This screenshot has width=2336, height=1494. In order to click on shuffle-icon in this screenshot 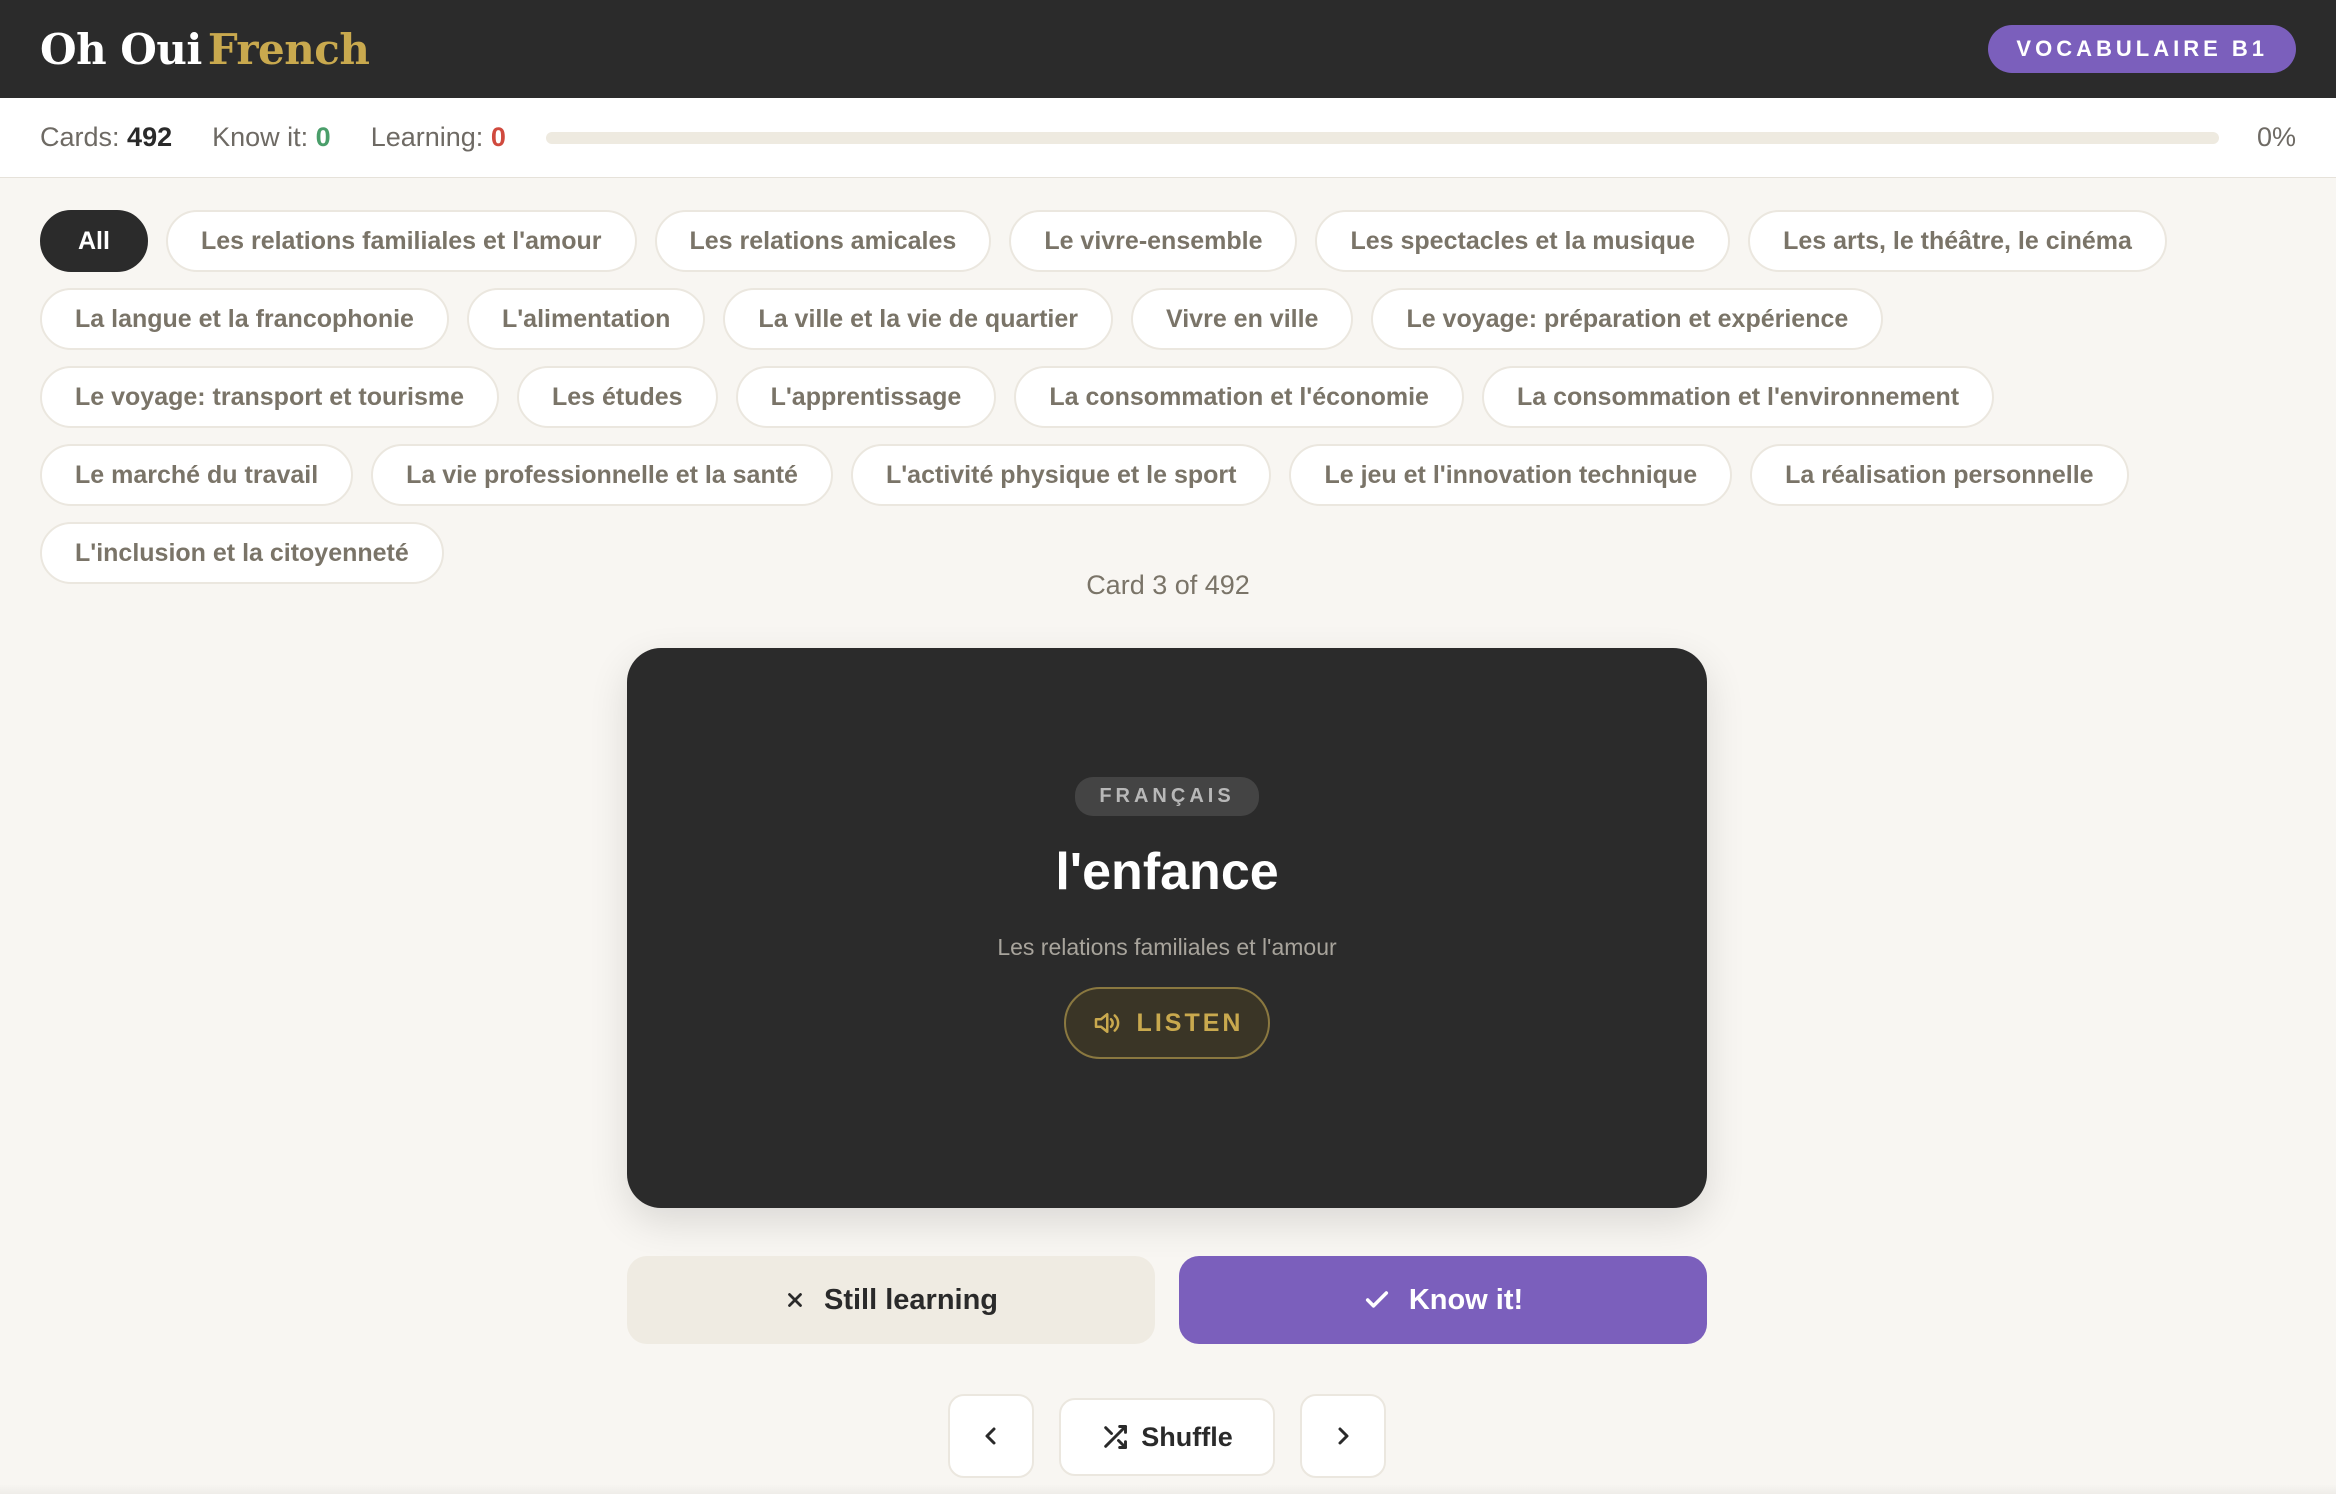, I will do `click(1115, 1437)`.